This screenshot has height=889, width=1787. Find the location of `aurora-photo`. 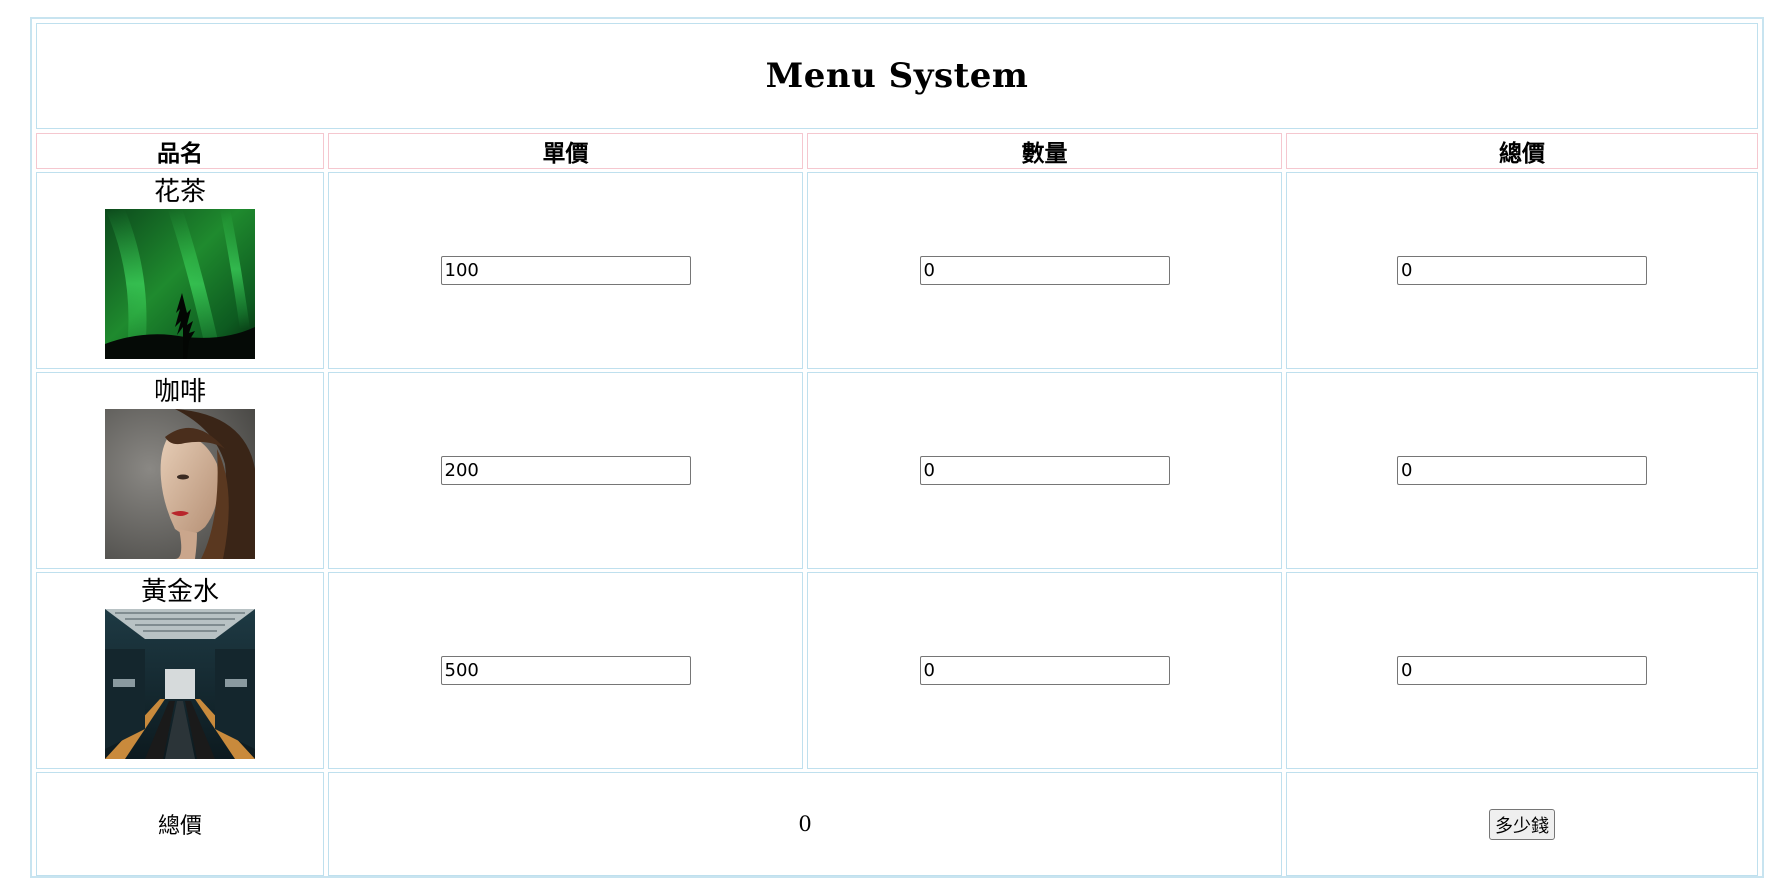

aurora-photo is located at coordinates (180, 284).